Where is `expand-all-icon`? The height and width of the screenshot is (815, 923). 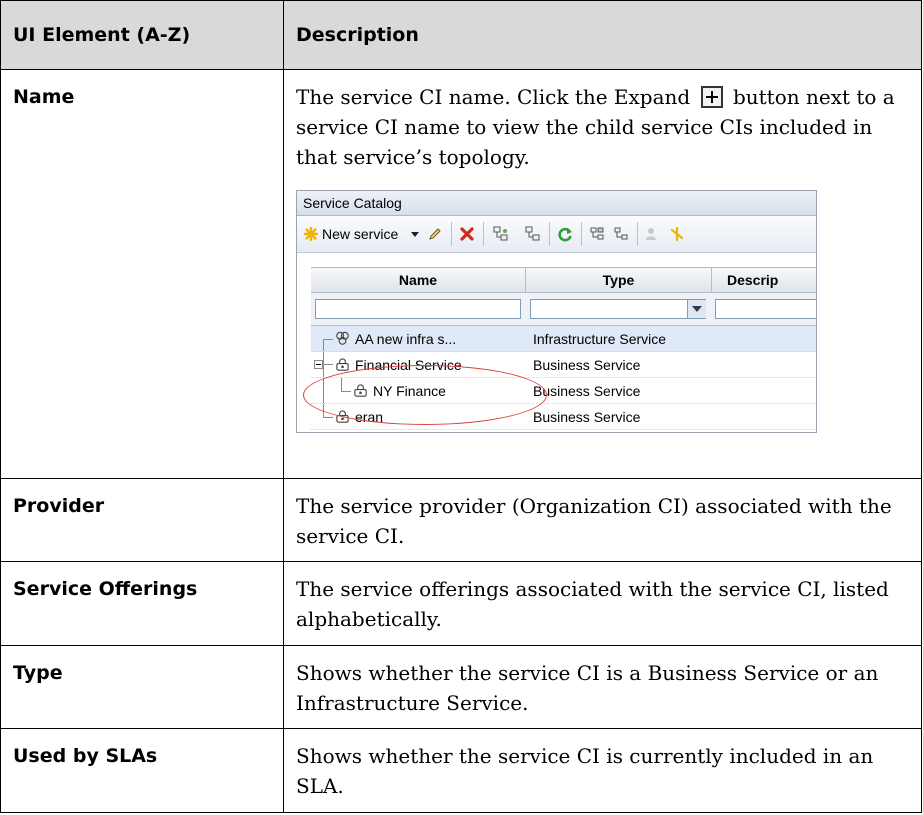
expand-all-icon is located at coordinates (597, 234).